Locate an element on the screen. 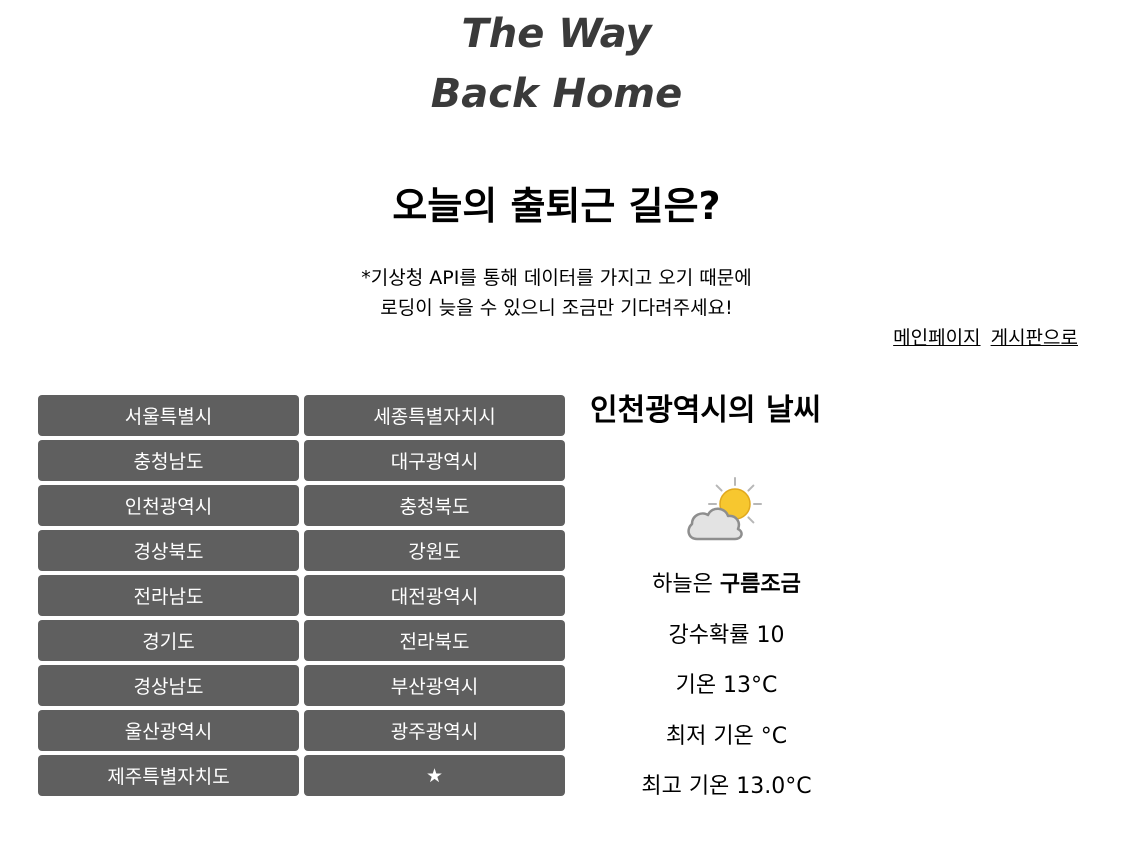  region-button-jeonbuk: 전라북도 is located at coordinates (434, 640).